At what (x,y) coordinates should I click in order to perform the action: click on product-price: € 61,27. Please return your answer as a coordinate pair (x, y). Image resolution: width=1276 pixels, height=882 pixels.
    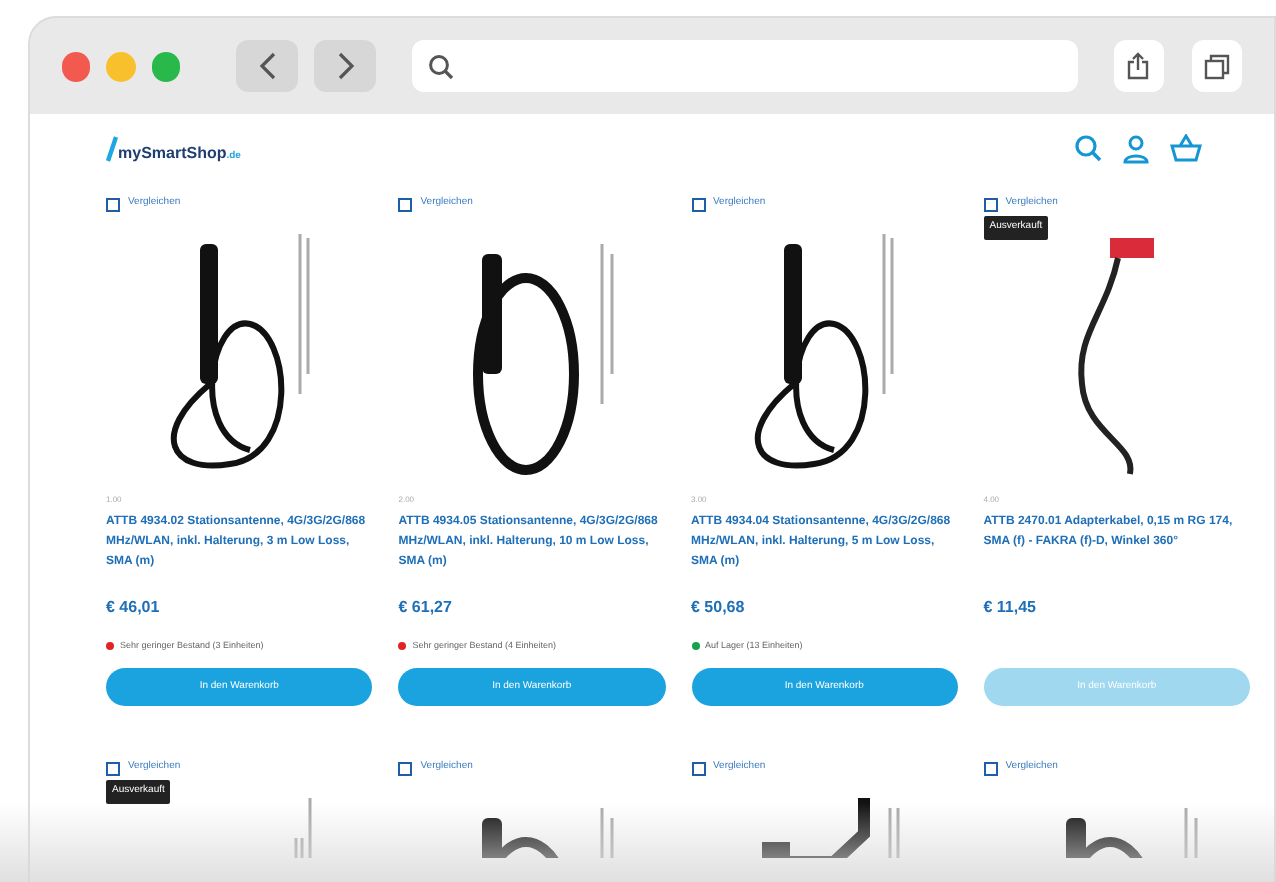
    Looking at the image, I should click on (425, 608).